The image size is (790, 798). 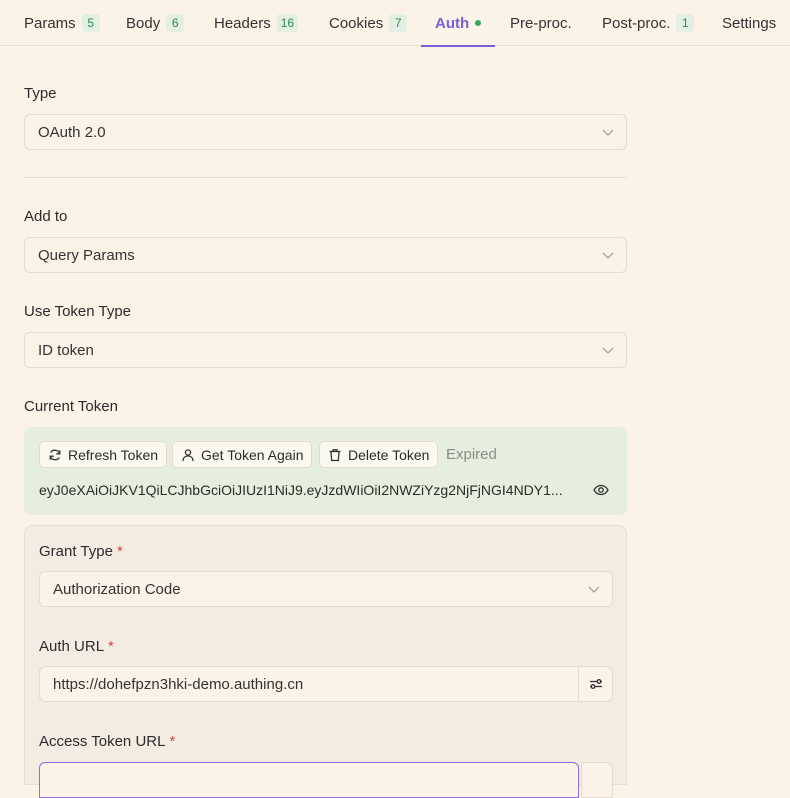 I want to click on delete-token-button: Delete Token, so click(x=379, y=454).